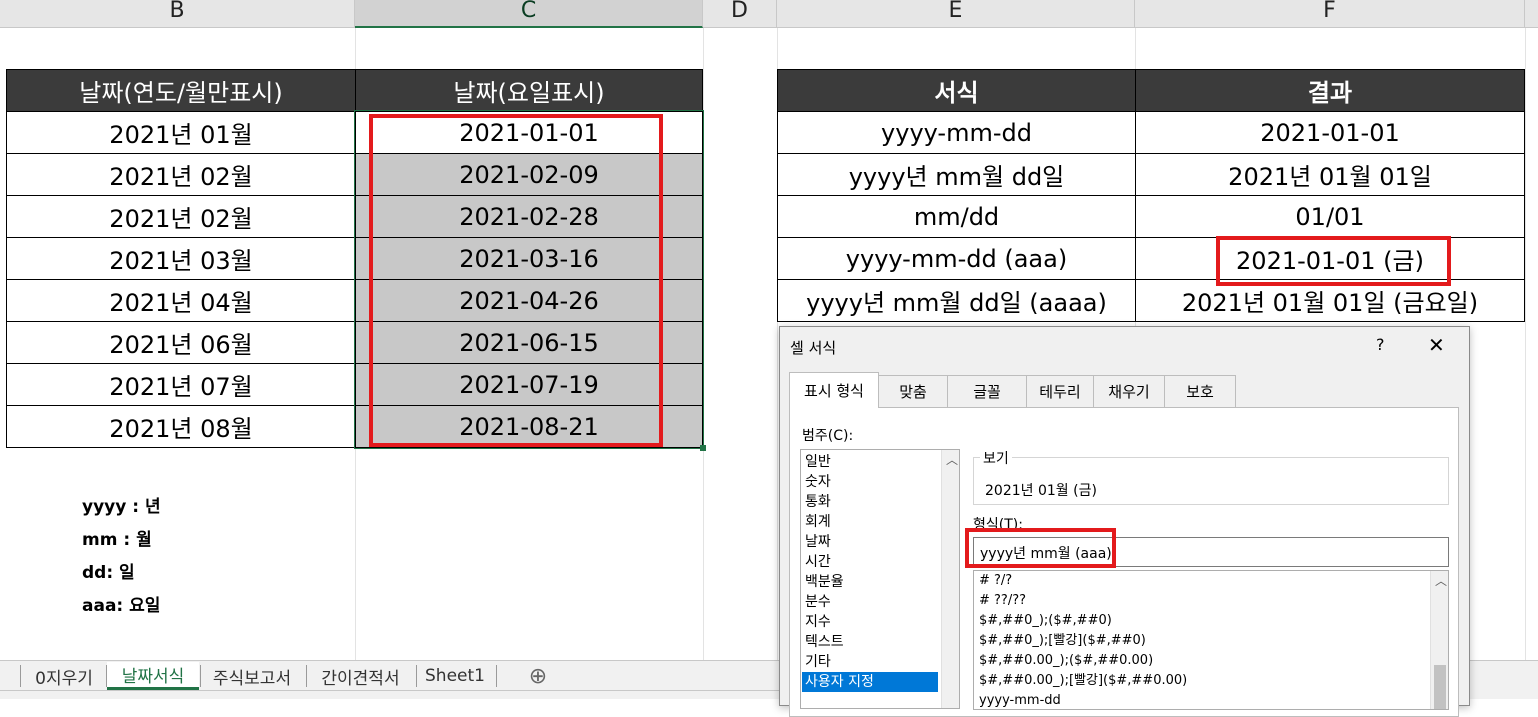 This screenshot has width=1538, height=717. Describe the element at coordinates (1211, 481) in the screenshot. I see `preview-box: 2021년 01월 (금)` at that location.